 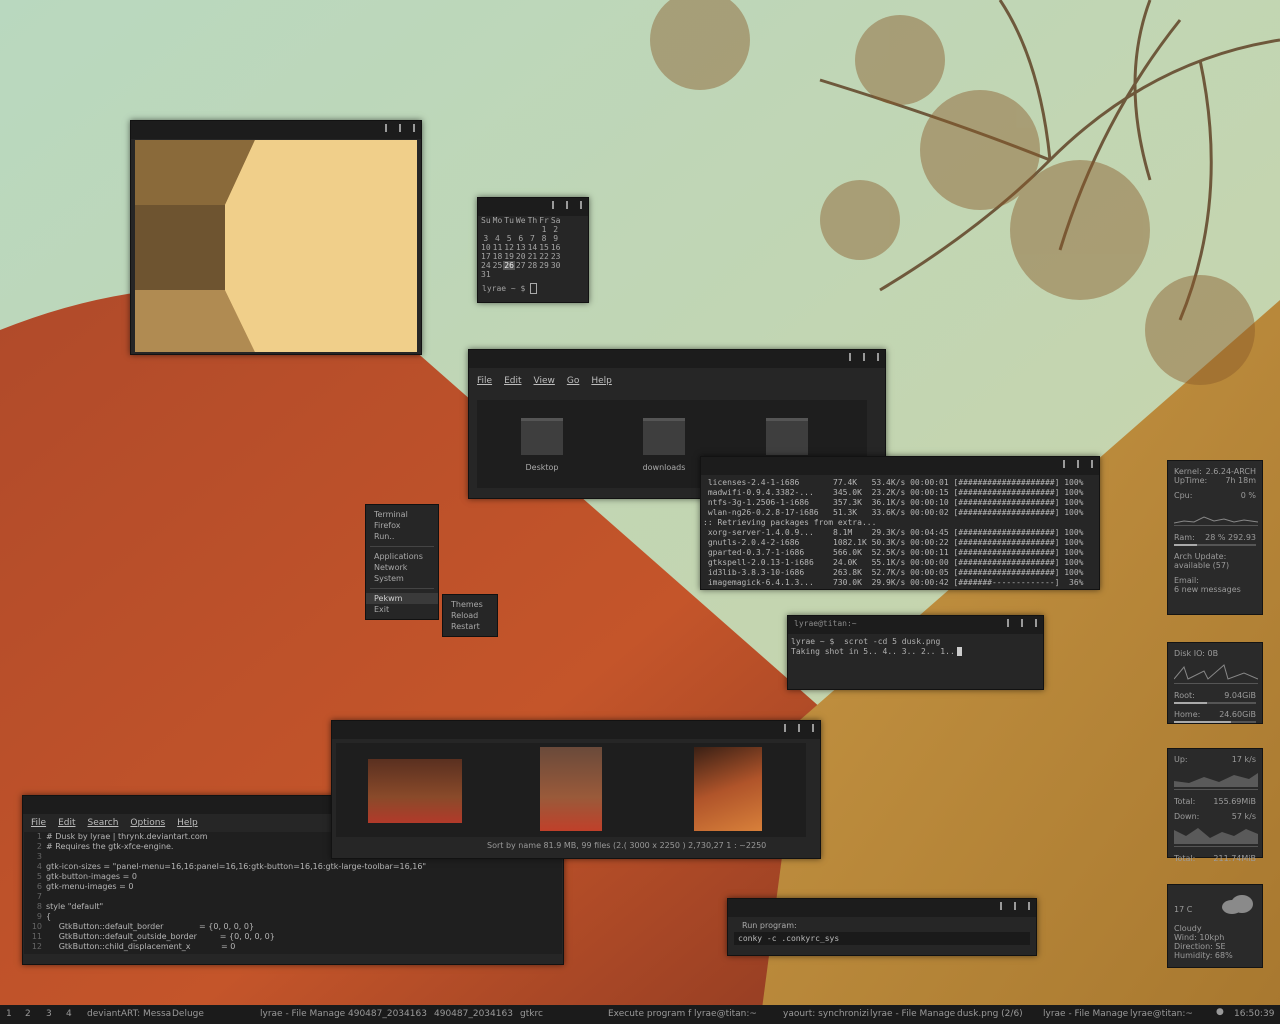 What do you see at coordinates (533, 207) in the screenshot?
I see `calendar-titlebar` at bounding box center [533, 207].